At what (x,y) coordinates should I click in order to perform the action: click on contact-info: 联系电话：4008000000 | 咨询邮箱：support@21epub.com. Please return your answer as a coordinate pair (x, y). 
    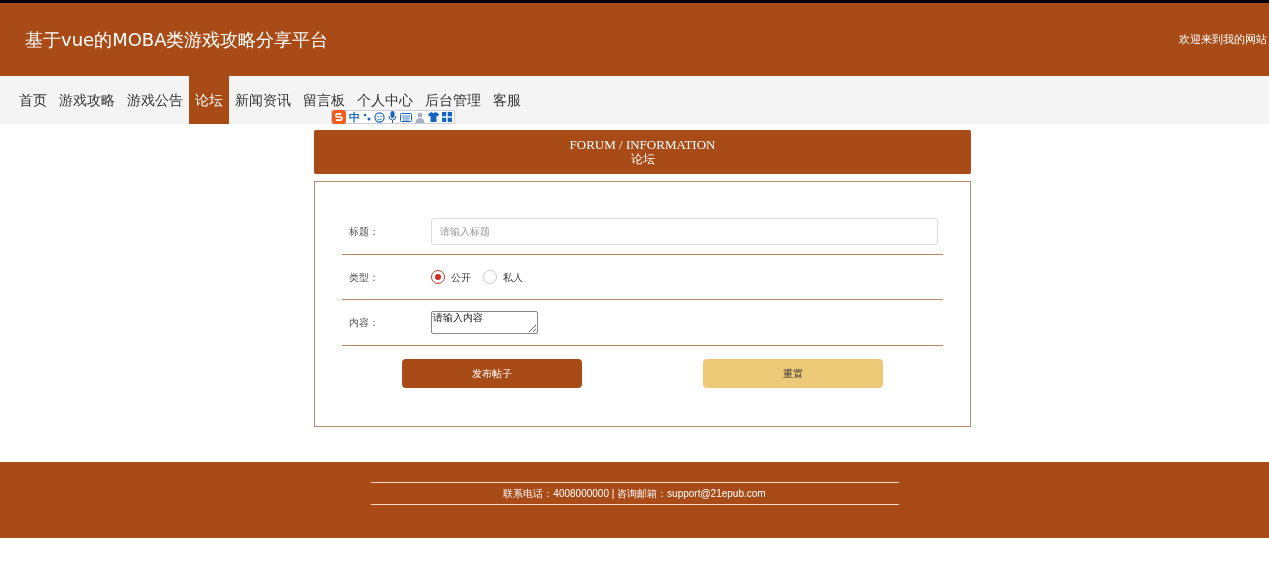
    Looking at the image, I should click on (634, 494).